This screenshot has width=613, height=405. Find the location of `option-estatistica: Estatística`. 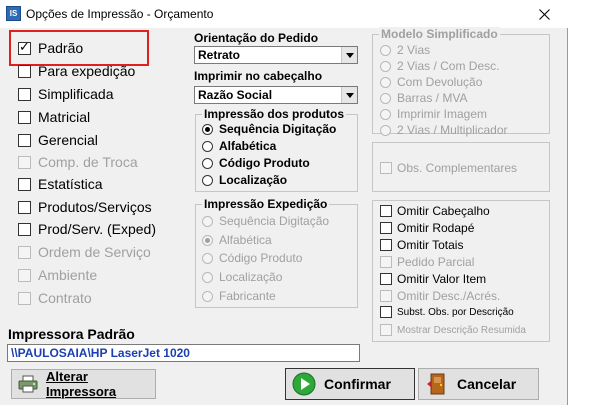

option-estatistica: Estatística is located at coordinates (60, 184).